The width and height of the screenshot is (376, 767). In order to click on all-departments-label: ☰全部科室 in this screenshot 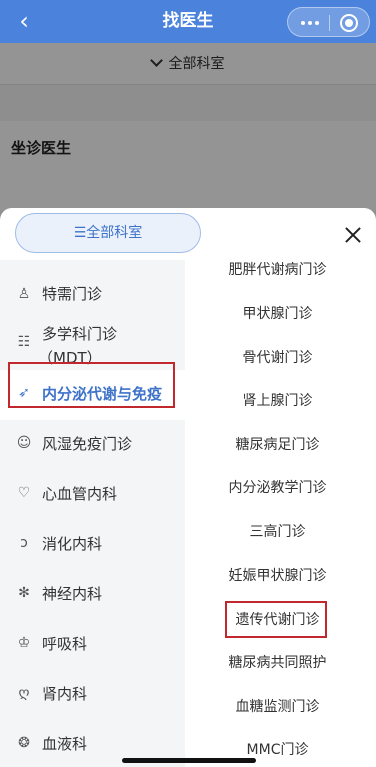, I will do `click(108, 233)`.